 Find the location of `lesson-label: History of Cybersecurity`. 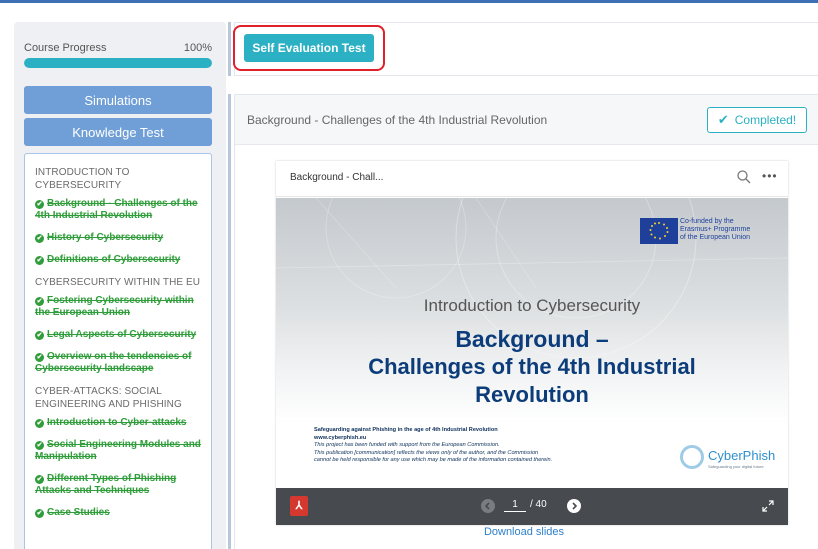

lesson-label: History of Cybersecurity is located at coordinates (105, 237).